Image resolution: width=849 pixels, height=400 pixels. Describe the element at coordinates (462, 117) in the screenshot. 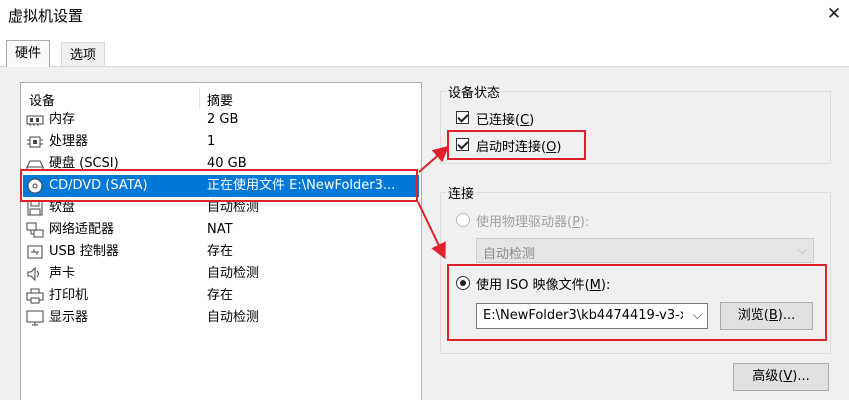

I see `connected-checkbox` at that location.